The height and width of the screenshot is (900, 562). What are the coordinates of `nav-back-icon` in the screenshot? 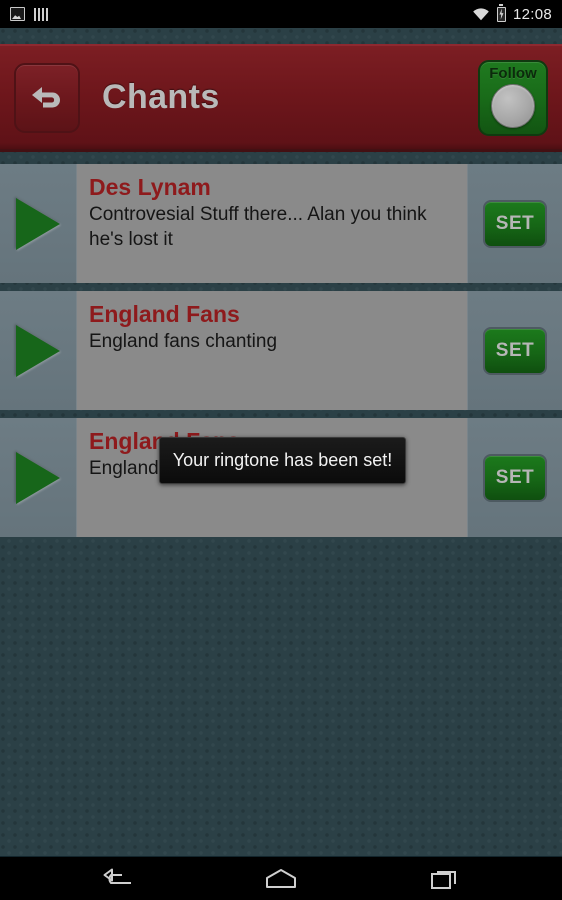 It's located at (117, 879).